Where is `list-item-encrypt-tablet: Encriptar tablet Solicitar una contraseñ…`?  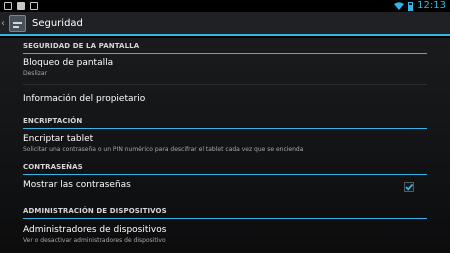 list-item-encrypt-tablet: Encriptar tablet Solicitar una contraseñ… is located at coordinates (225, 143).